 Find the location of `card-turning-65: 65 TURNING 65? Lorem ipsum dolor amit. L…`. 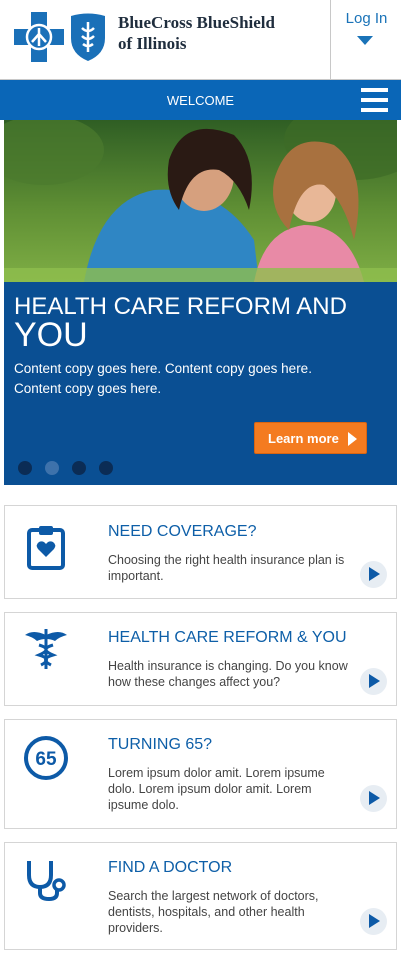

card-turning-65: 65 TURNING 65? Lorem ipsum dolor amit. L… is located at coordinates (200, 774).